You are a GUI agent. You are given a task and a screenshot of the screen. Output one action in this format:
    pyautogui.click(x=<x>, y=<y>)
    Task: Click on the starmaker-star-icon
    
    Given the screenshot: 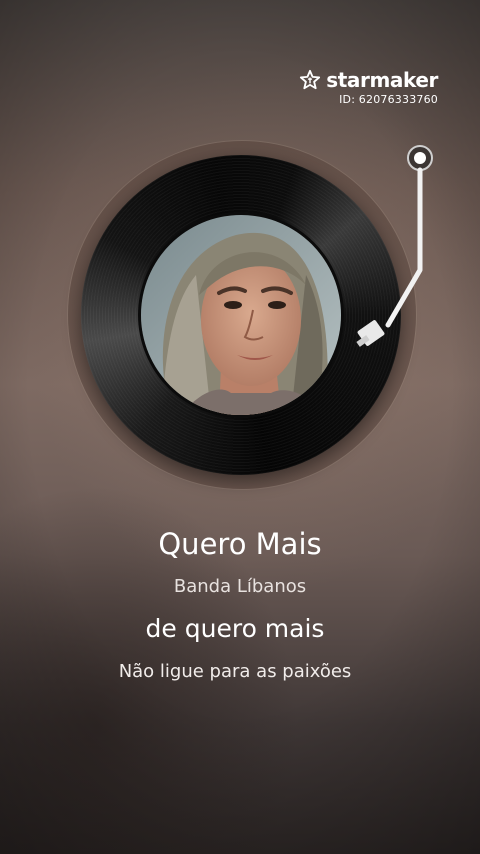 What is the action you would take?
    pyautogui.click(x=310, y=80)
    